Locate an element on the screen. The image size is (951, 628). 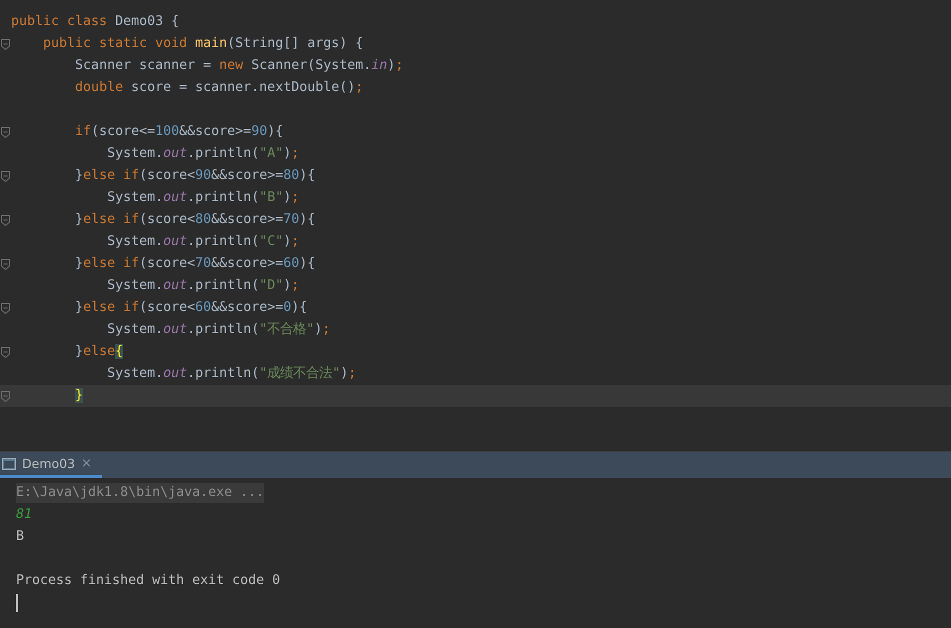
code-line: }else if(score<70&&score>=60){ is located at coordinates (195, 264).